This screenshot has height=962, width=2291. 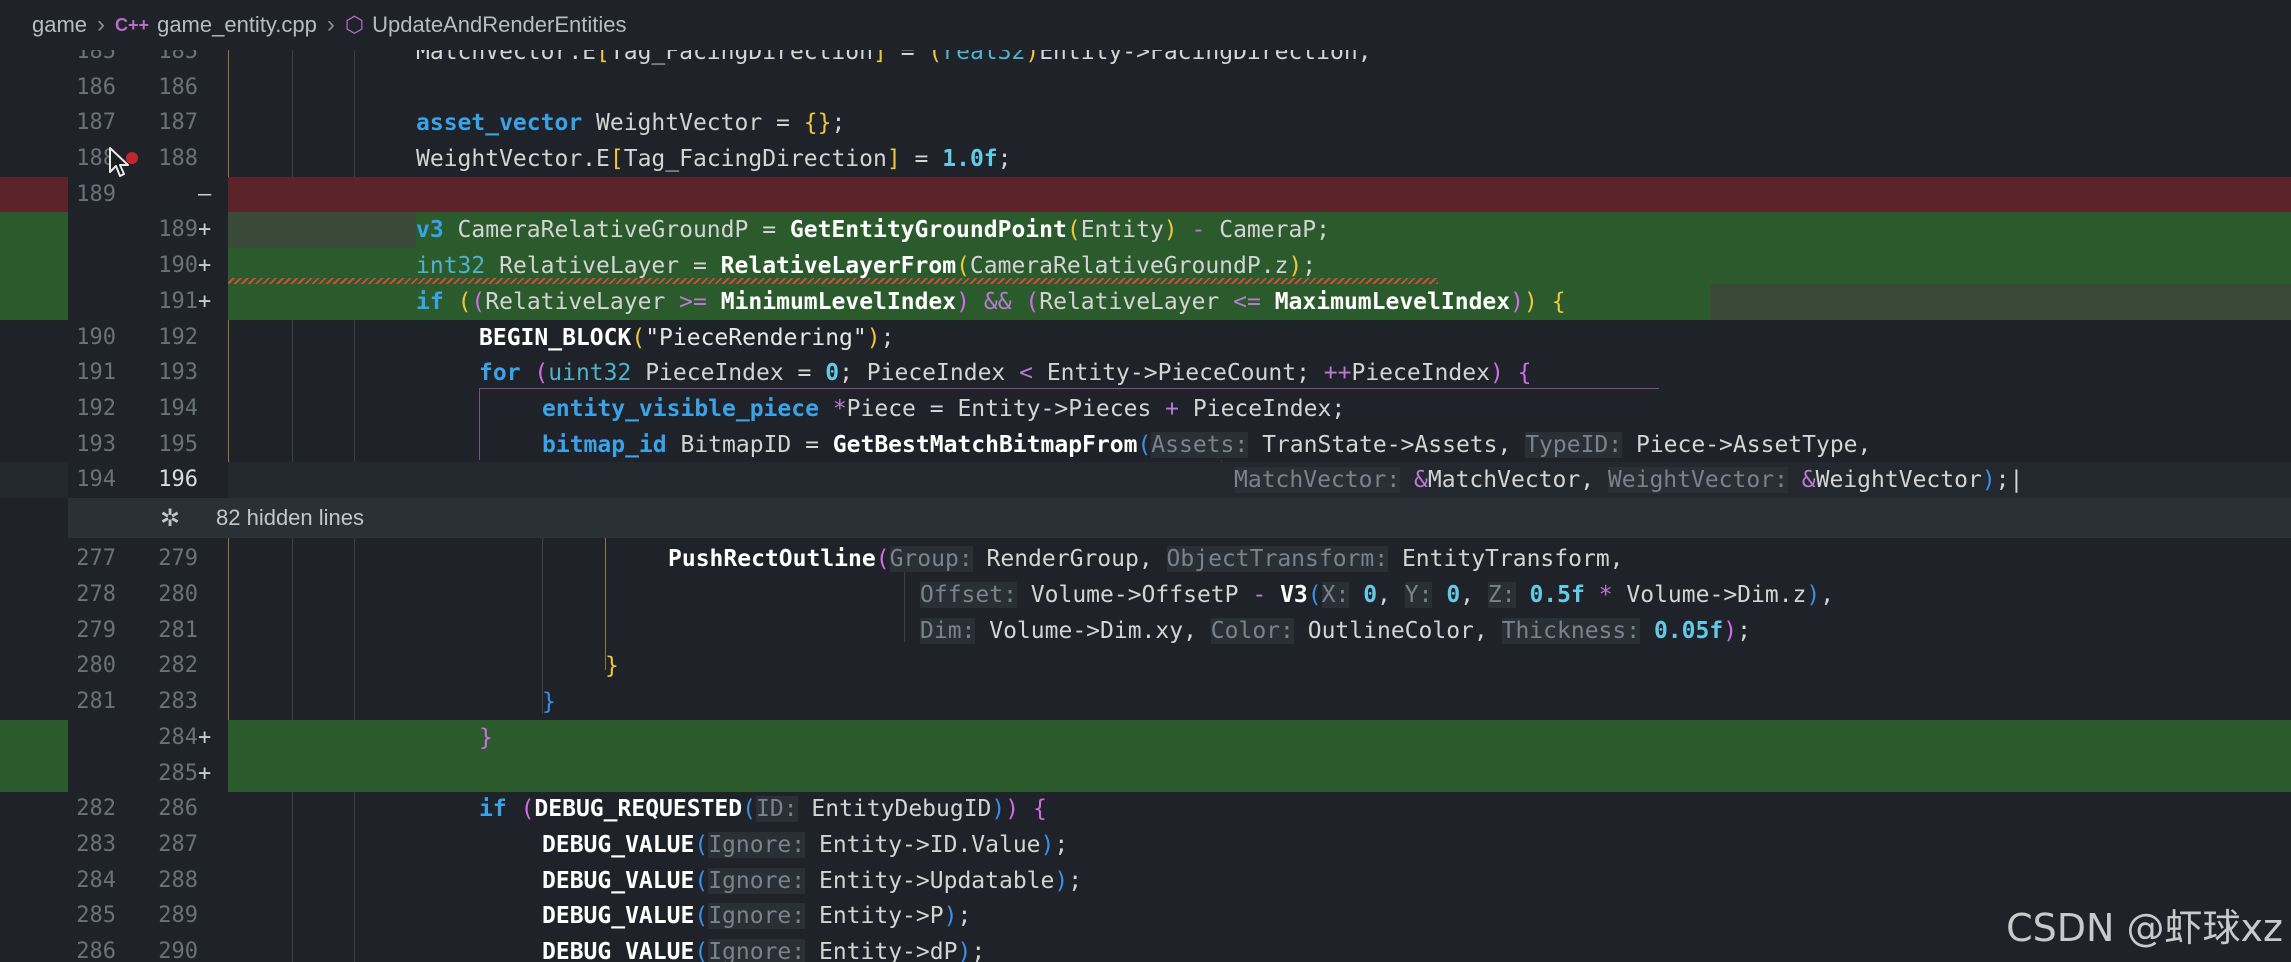 What do you see at coordinates (96, 808) in the screenshot?
I see `old-line-number: 282` at bounding box center [96, 808].